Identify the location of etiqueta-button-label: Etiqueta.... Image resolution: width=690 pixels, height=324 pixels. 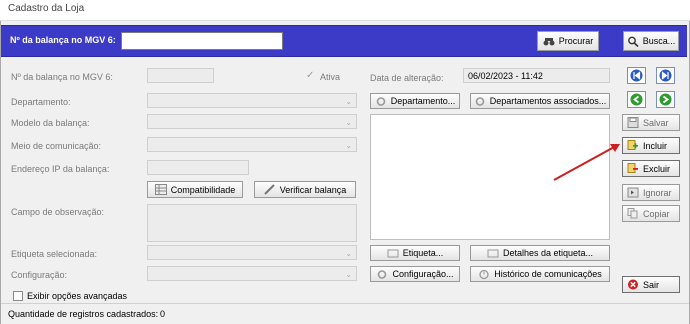
(423, 253).